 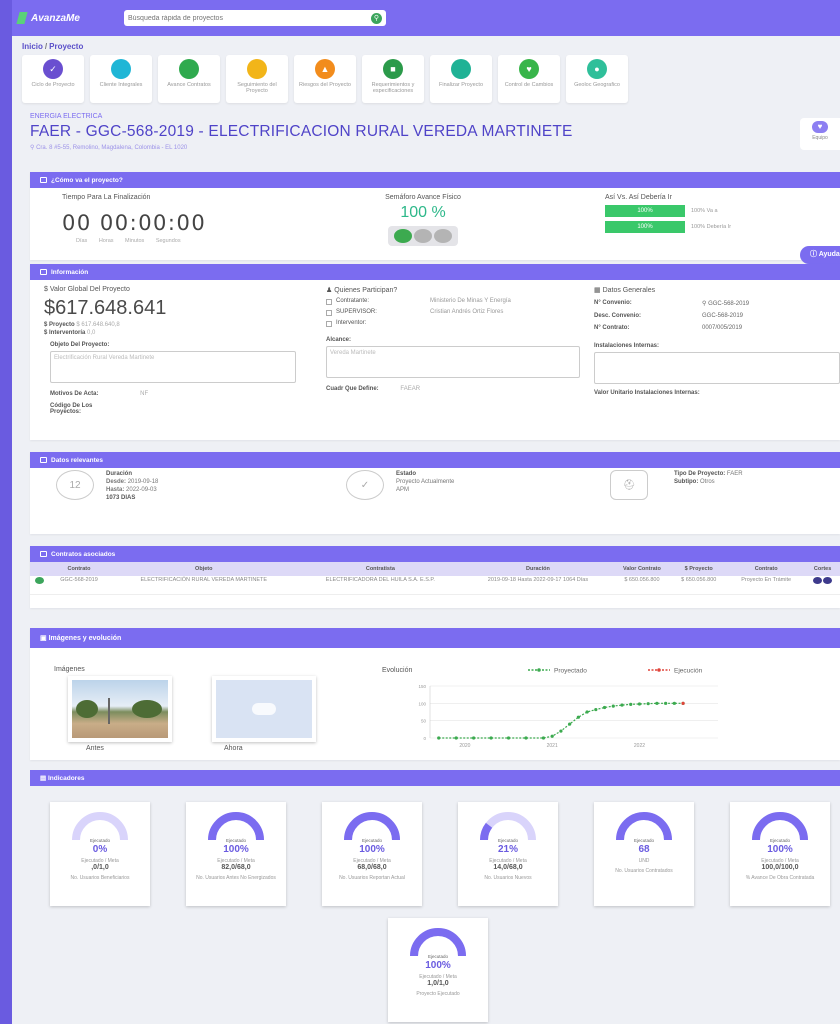 I want to click on estado-text: Estado Proyecto Actualmente APM, so click(x=425, y=485).